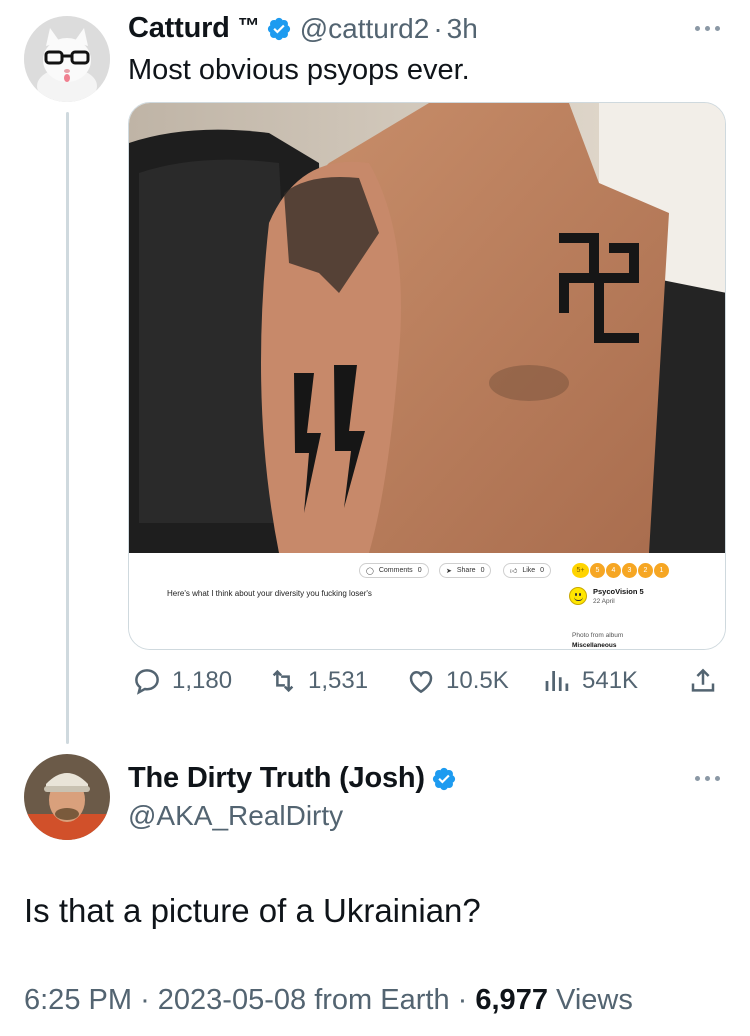 The width and height of the screenshot is (750, 1036). I want to click on josh-avatar-image, so click(67, 797).